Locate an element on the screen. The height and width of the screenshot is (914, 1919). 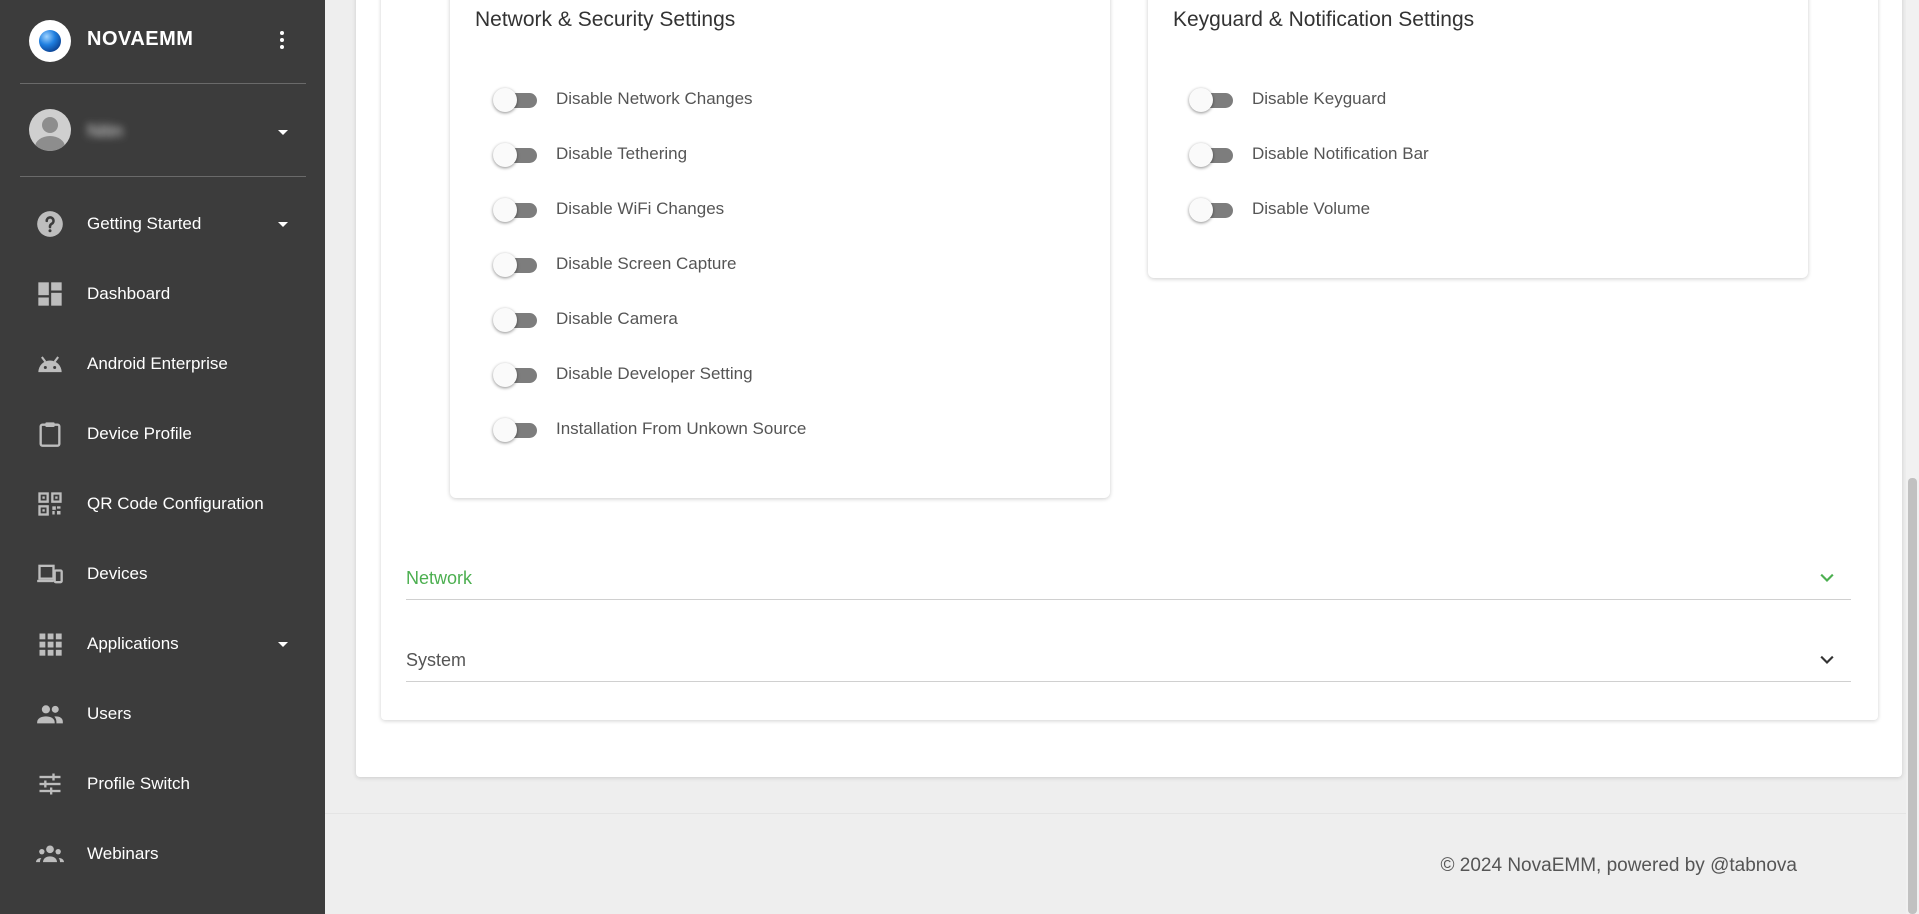
sidebar-item-label: Profile Switch is located at coordinates (138, 783).